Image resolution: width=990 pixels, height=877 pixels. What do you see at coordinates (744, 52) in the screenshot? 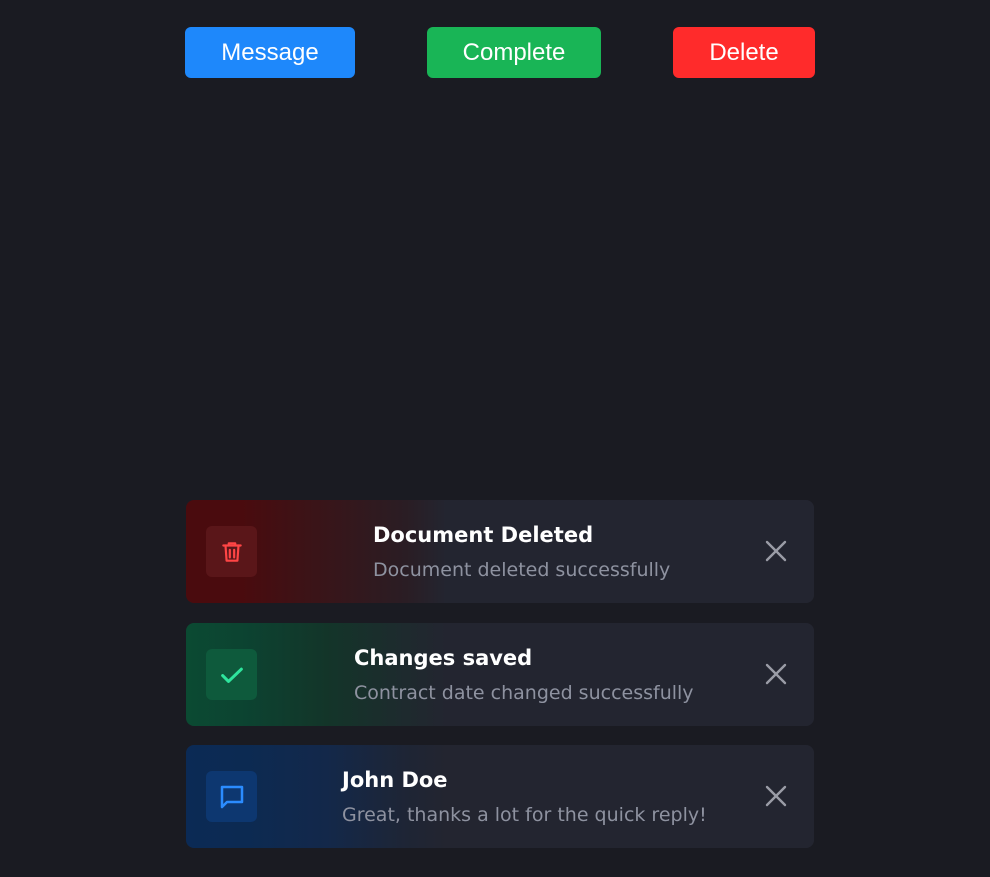
I see `delete-button: Delete` at bounding box center [744, 52].